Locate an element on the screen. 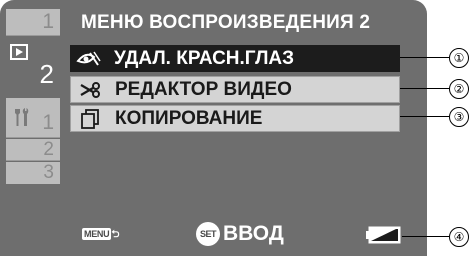 The height and width of the screenshot is (256, 471). menu-item-red-eye: УДАЛ. КРАСН.ГЛАЗ is located at coordinates (235, 58).